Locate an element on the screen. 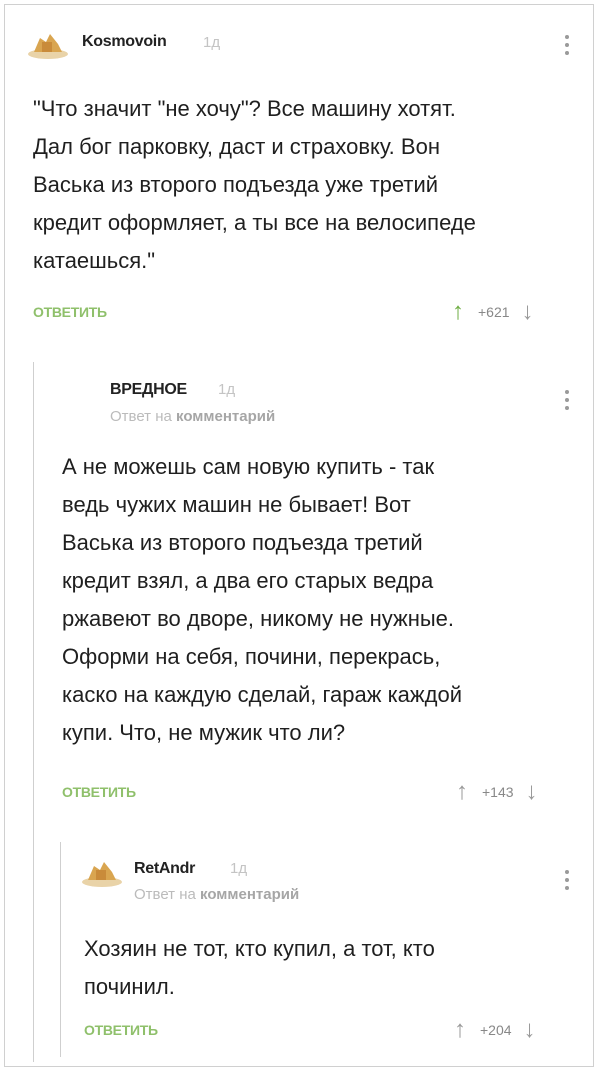 Image resolution: width=600 pixels, height=1073 pixels. reply-to-info: Ответ на комментарий is located at coordinates (216, 894).